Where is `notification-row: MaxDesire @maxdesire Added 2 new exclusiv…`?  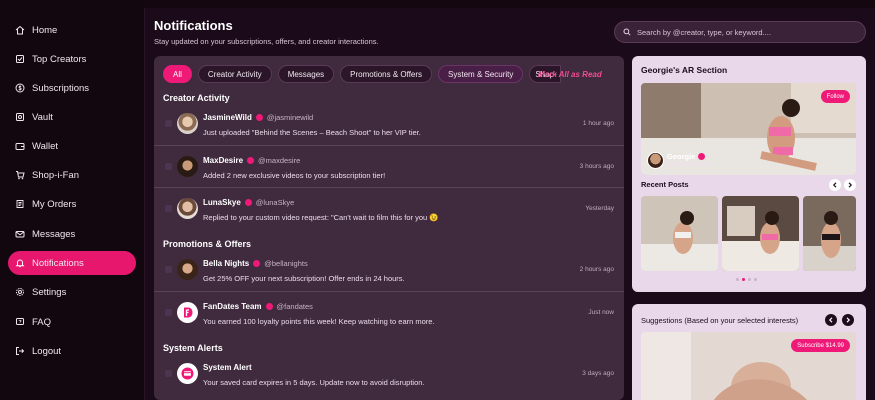
notification-row: MaxDesire @maxdesire Added 2 new exclusiv… is located at coordinates (389, 166).